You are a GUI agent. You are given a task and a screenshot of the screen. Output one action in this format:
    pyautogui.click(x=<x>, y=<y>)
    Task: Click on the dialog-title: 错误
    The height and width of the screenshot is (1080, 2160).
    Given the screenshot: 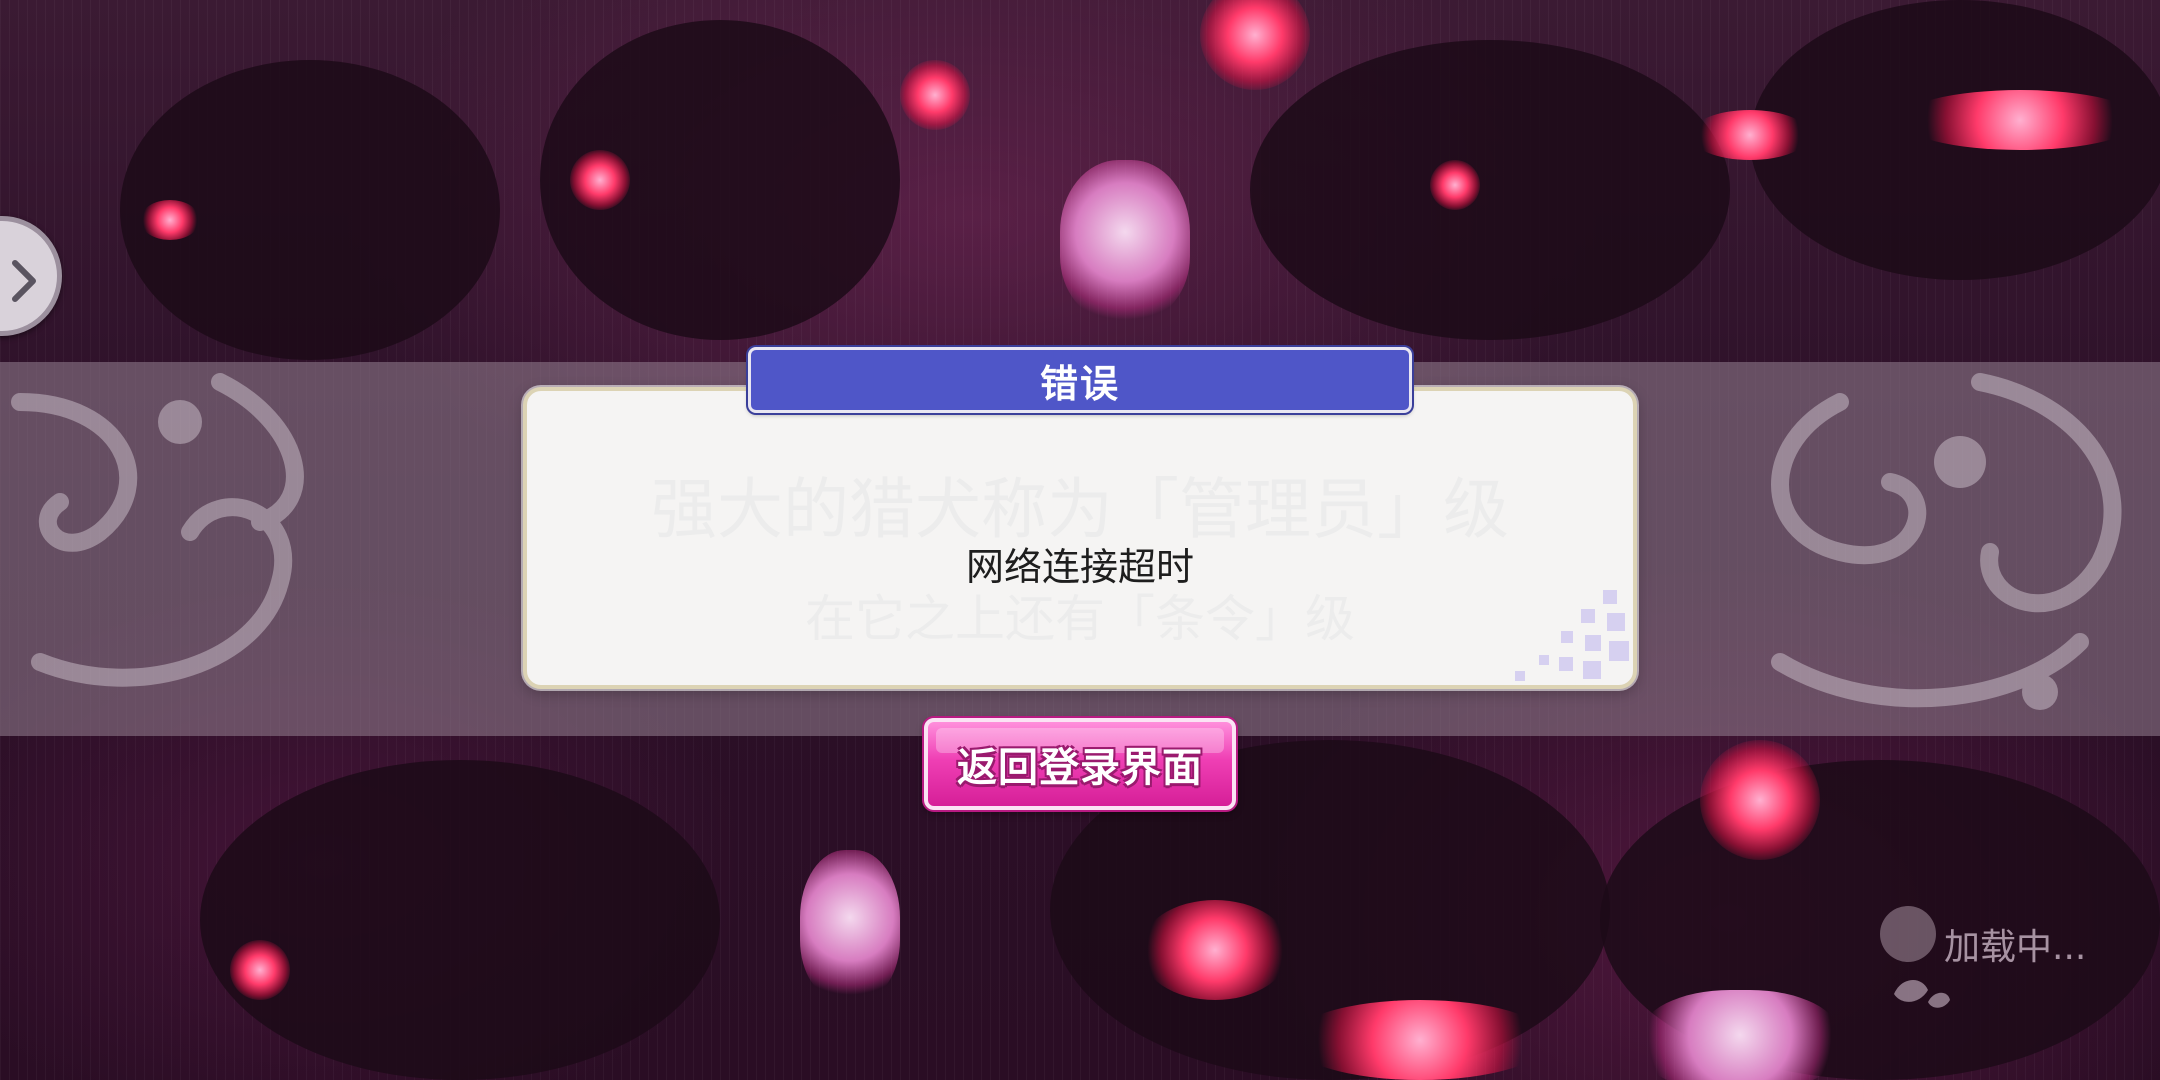 What is the action you would take?
    pyautogui.click(x=1080, y=380)
    